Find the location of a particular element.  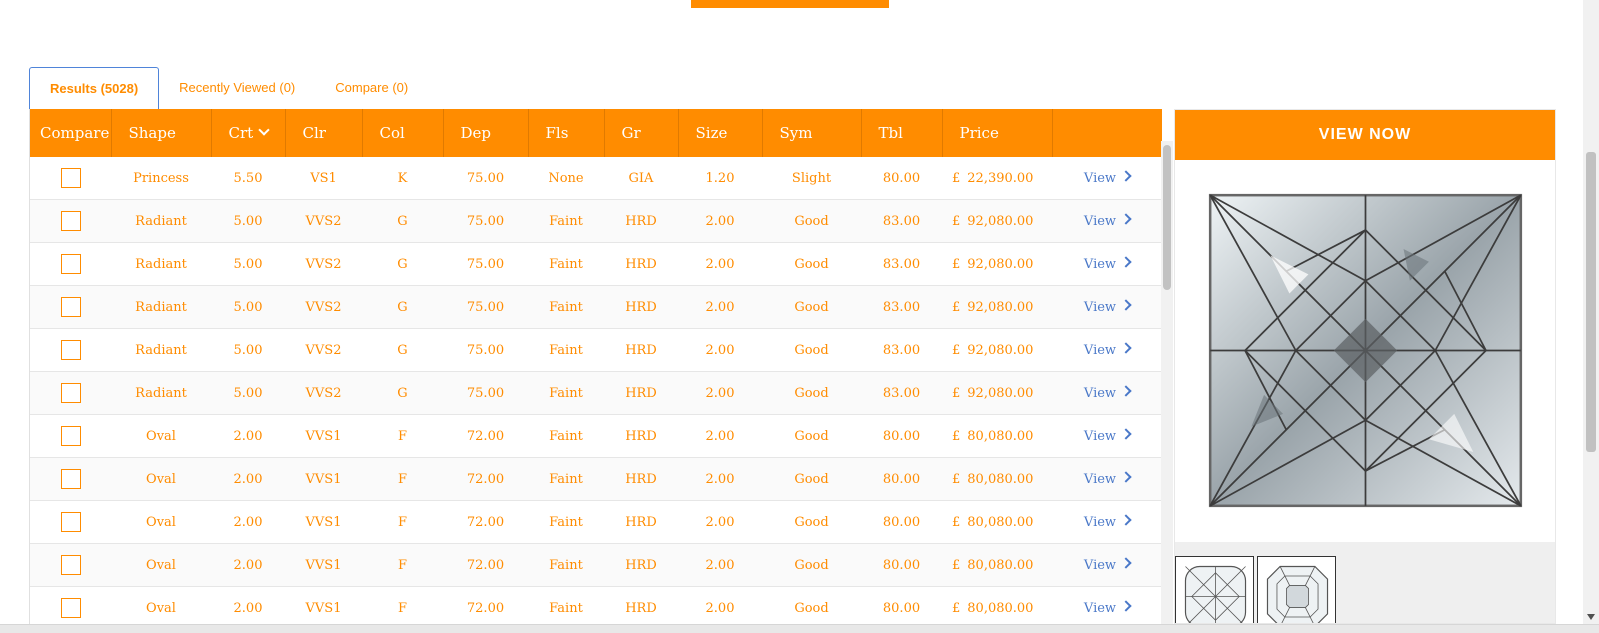

cell-clr: VS1 is located at coordinates (323, 178).